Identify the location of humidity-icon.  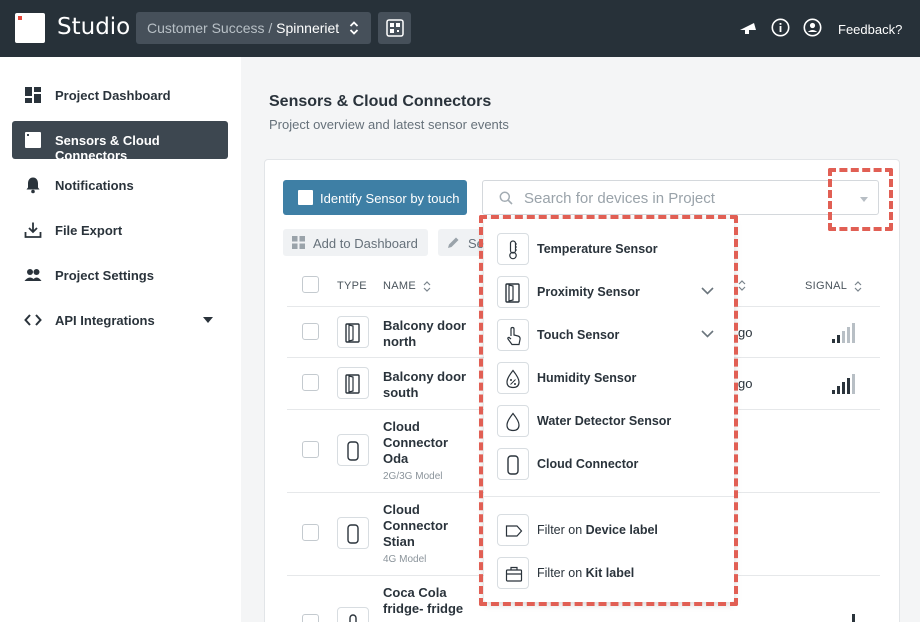
(513, 379).